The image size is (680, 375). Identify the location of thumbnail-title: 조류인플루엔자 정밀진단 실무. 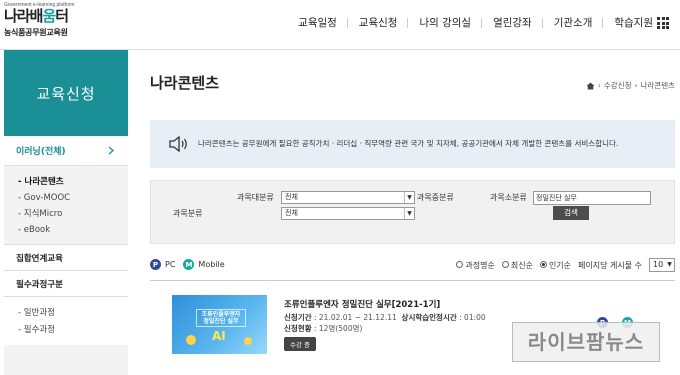
(221, 318).